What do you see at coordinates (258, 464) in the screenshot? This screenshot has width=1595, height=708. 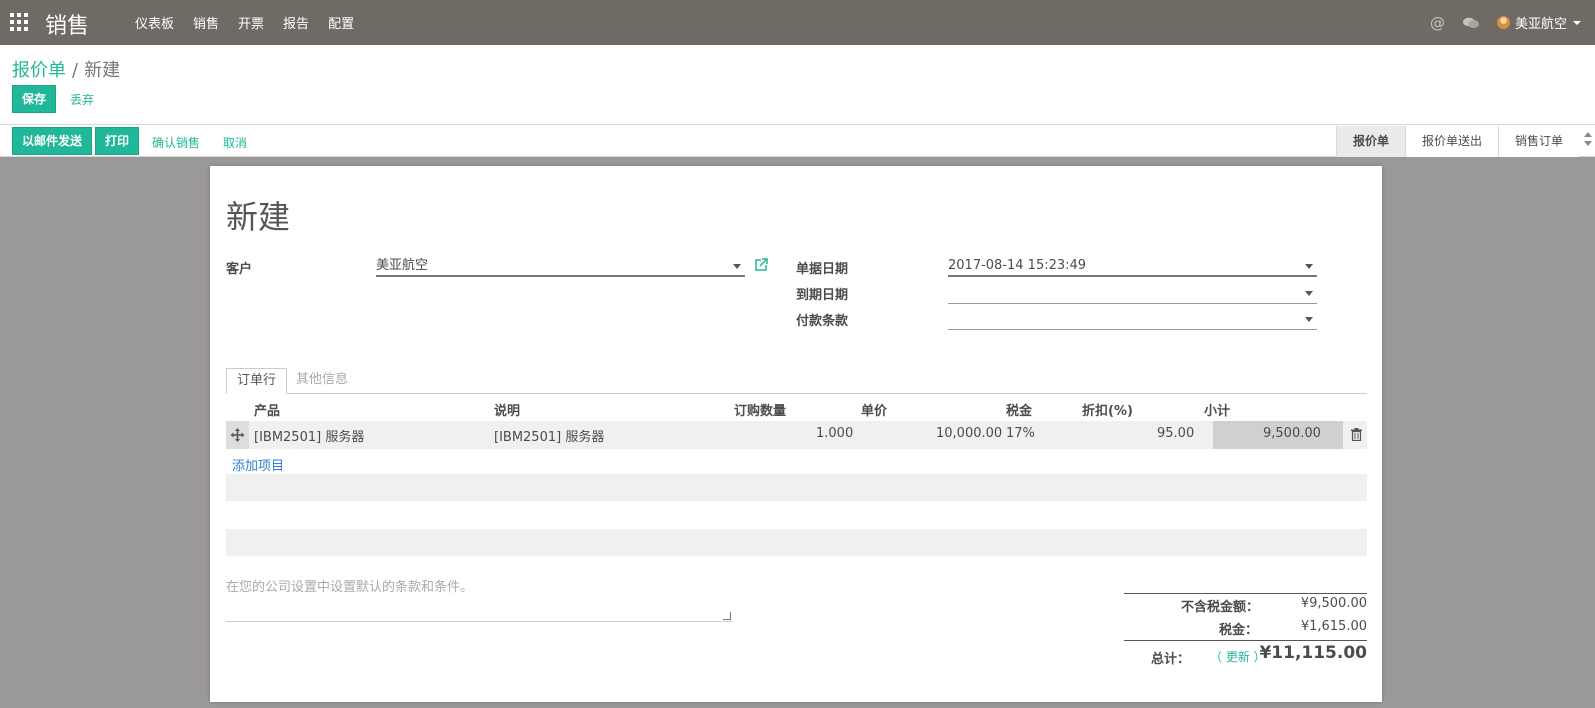 I see `add-item-link: 添加项目` at bounding box center [258, 464].